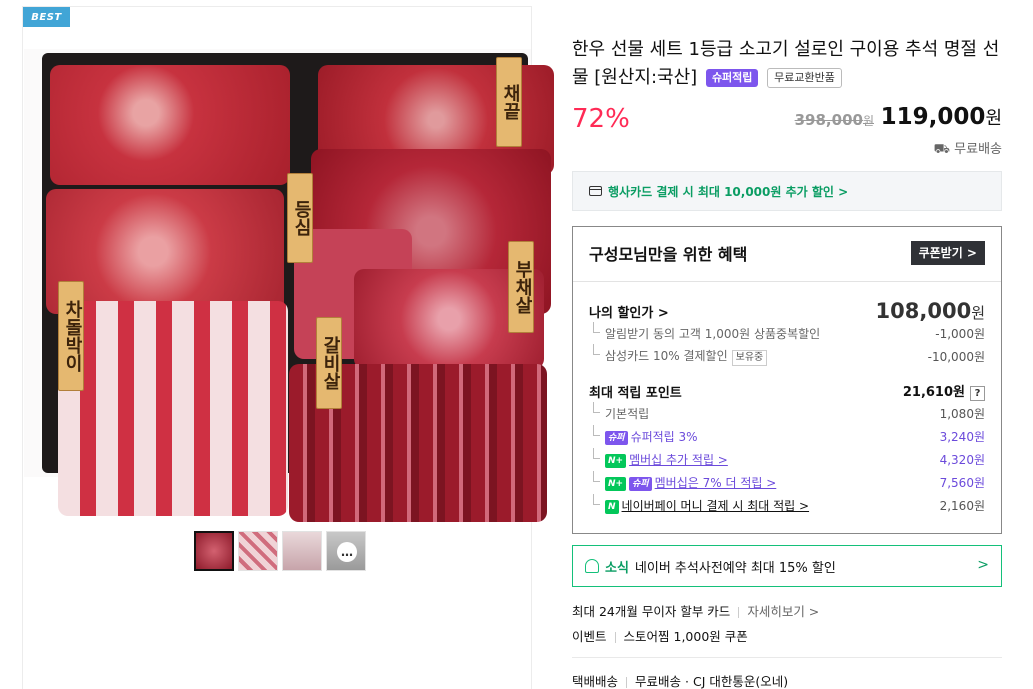 This screenshot has width=1033, height=689. I want to click on point-item: 기본적립 1,080원, so click(787, 412).